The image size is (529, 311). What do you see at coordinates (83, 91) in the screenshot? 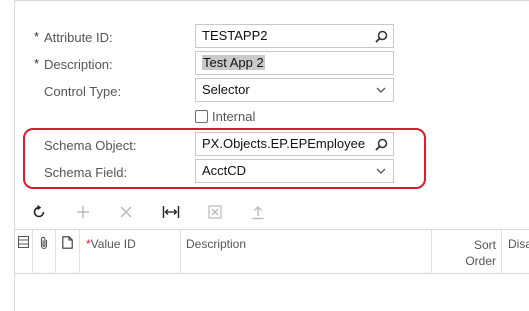
I see `control-type-label: Control Type:` at bounding box center [83, 91].